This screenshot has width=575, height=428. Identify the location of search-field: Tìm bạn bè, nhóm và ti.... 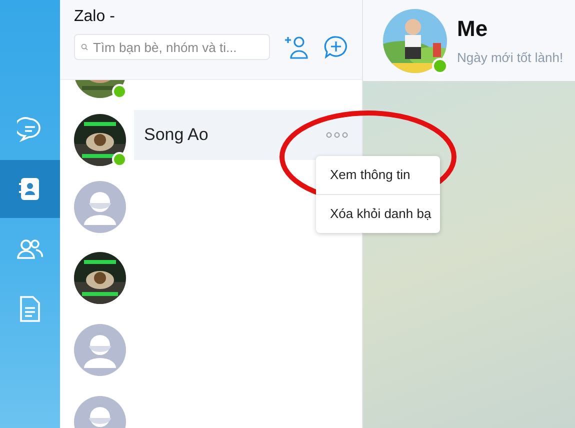
(172, 47).